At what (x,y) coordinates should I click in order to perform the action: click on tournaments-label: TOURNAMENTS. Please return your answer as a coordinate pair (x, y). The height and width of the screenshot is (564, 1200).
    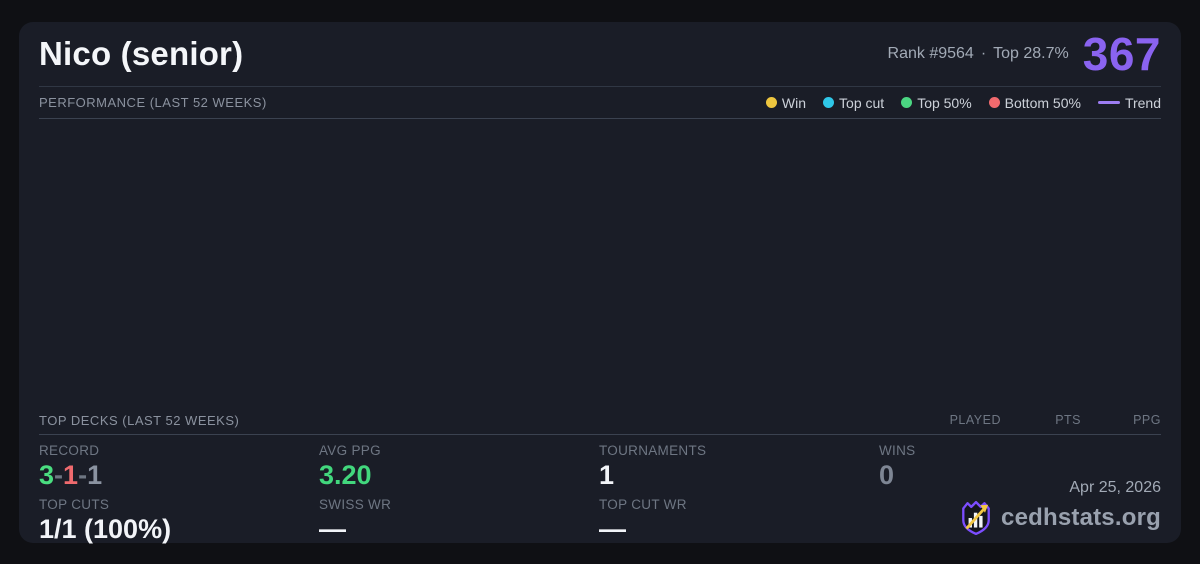
    Looking at the image, I should click on (653, 450).